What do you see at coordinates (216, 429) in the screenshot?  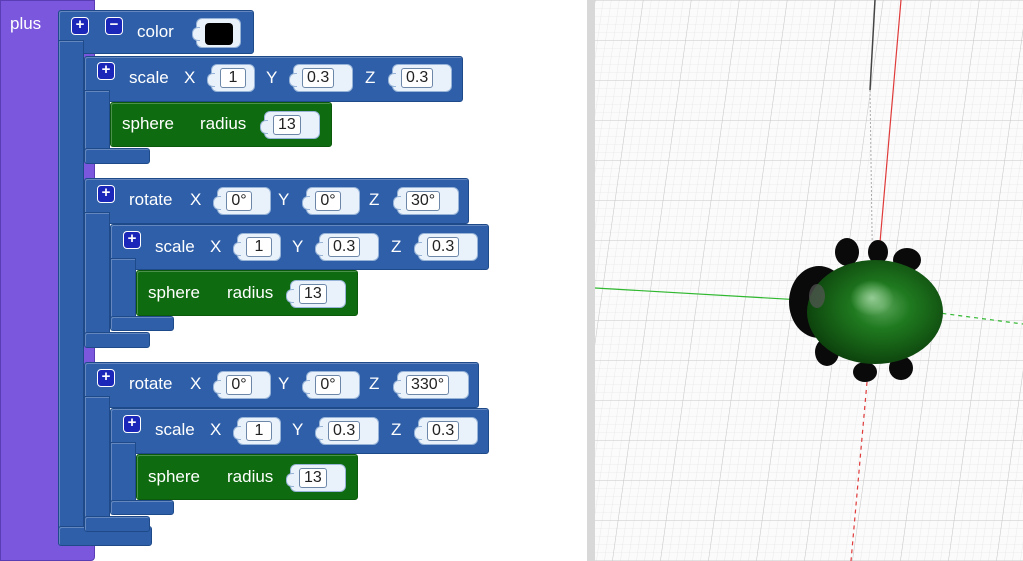 I see `scale-3-x-label: X` at bounding box center [216, 429].